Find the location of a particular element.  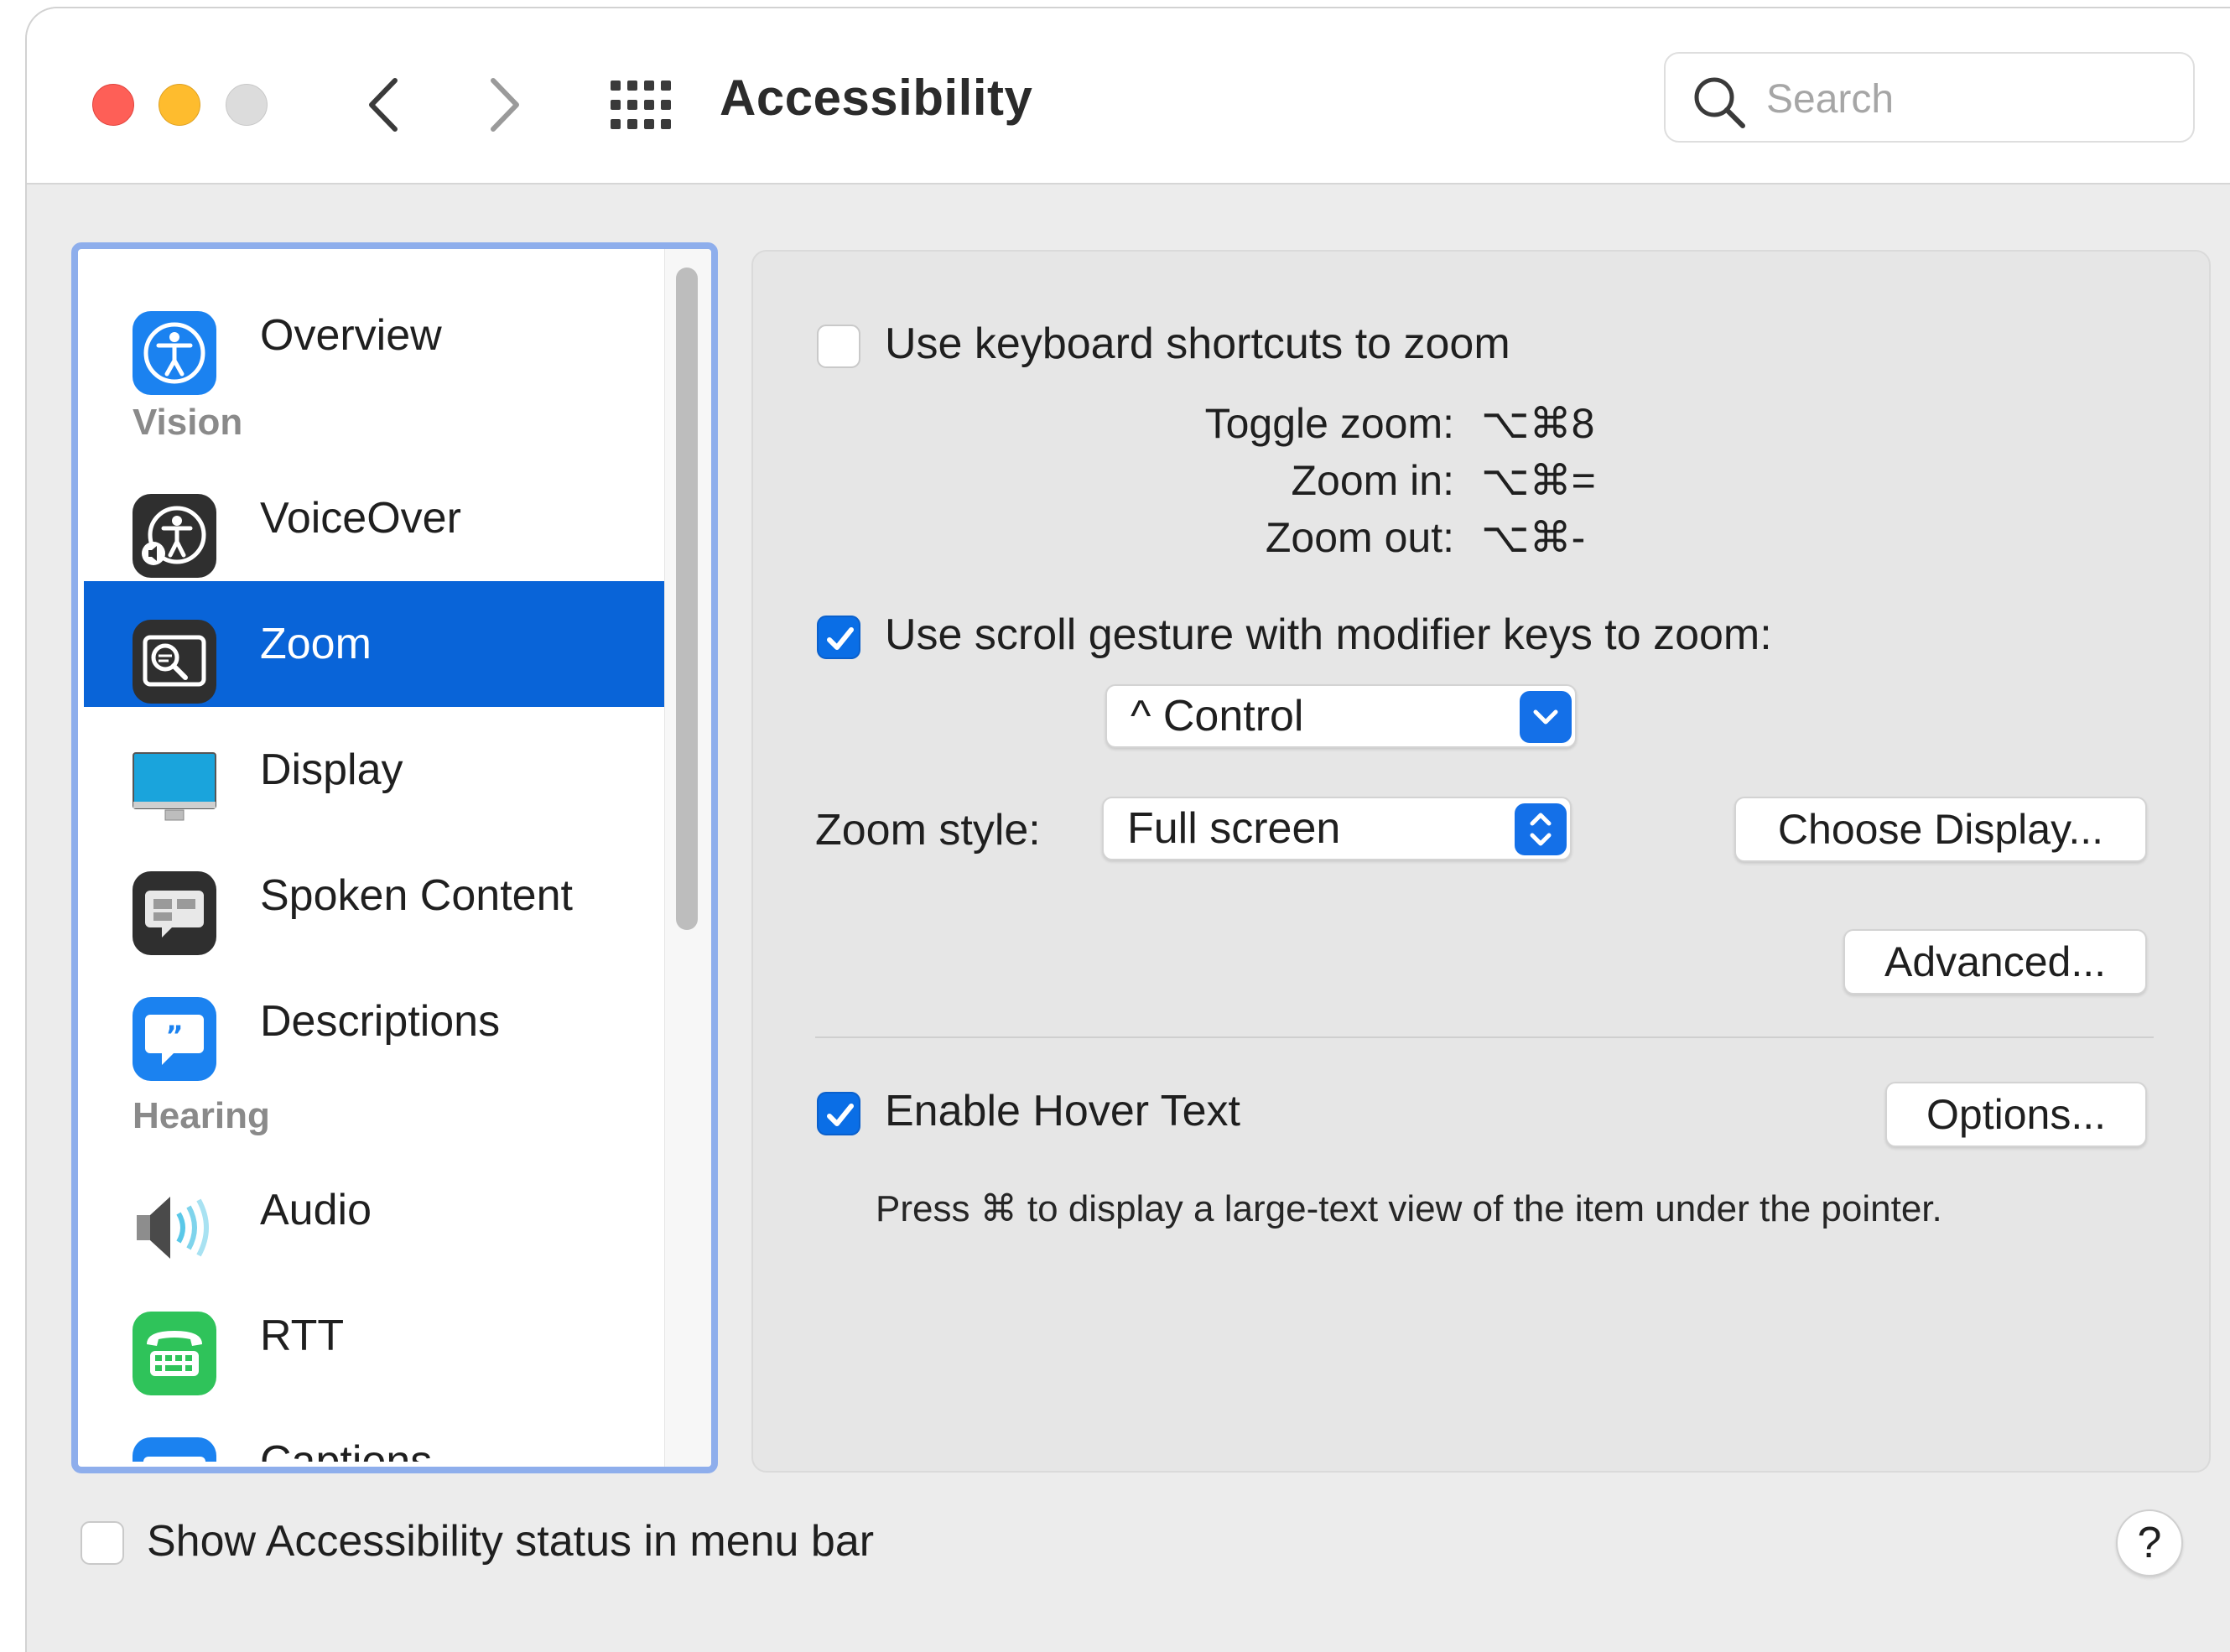

menu-bar-status-checkbox is located at coordinates (102, 1543).